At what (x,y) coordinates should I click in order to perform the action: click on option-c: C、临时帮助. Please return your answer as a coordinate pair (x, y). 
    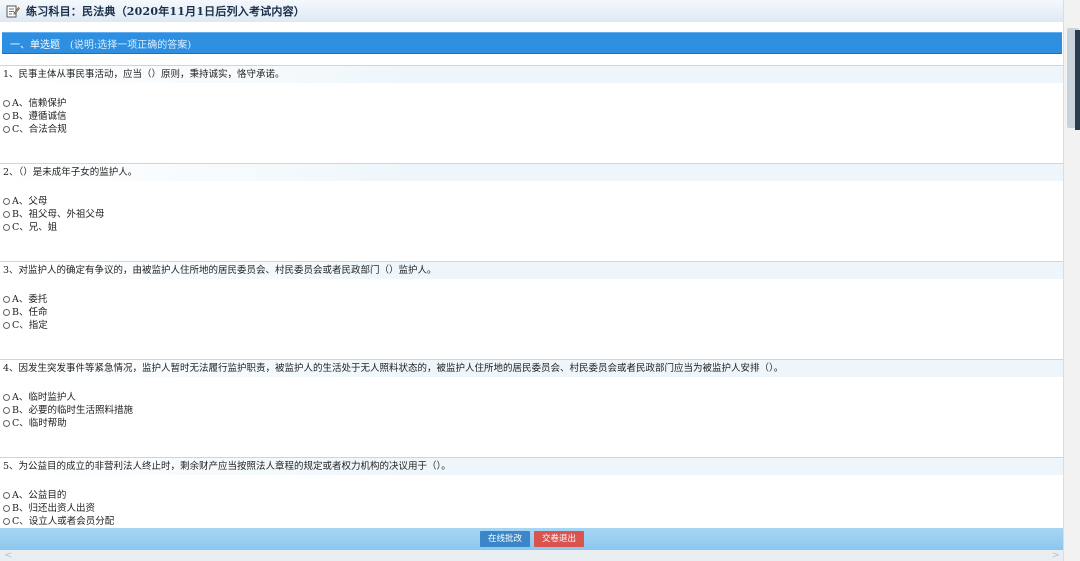
    Looking at the image, I should click on (532, 423).